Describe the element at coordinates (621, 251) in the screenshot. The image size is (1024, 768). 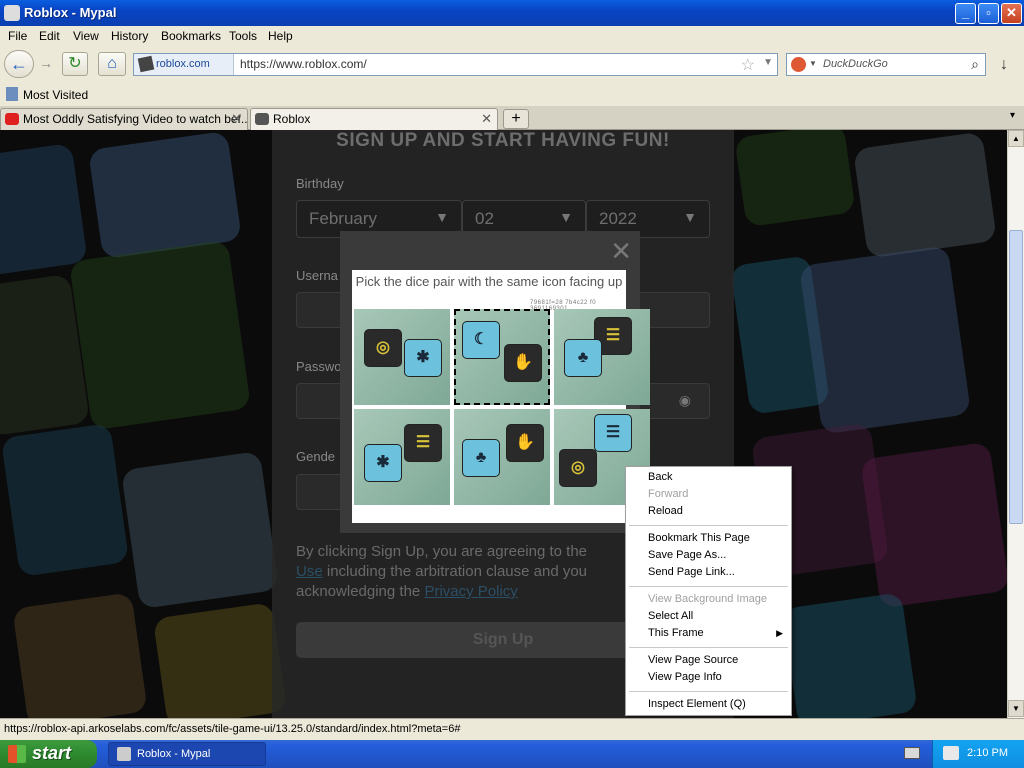
I see `captcha-close-icon: ✕` at that location.